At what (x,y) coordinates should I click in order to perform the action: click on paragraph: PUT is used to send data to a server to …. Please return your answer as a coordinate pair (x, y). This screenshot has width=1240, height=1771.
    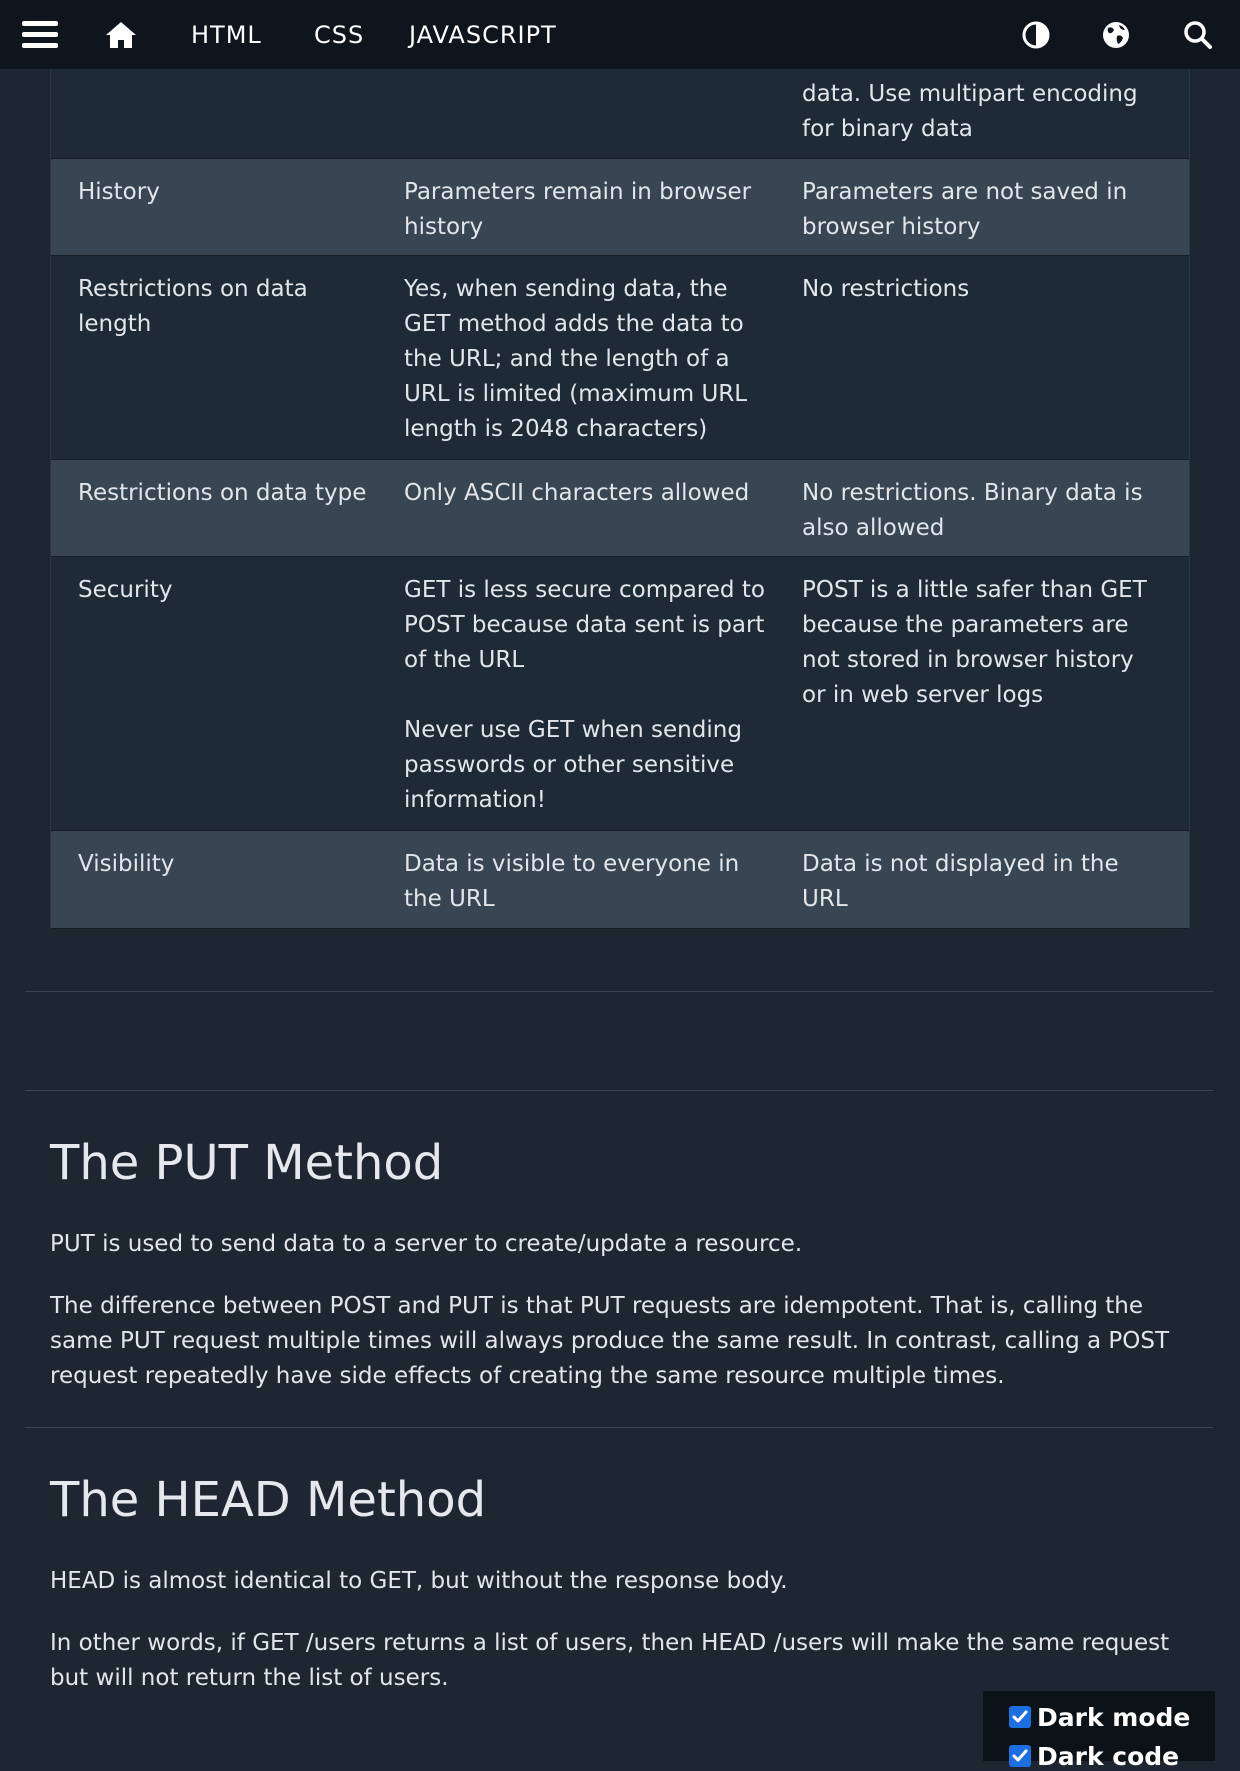
    Looking at the image, I should click on (426, 1244).